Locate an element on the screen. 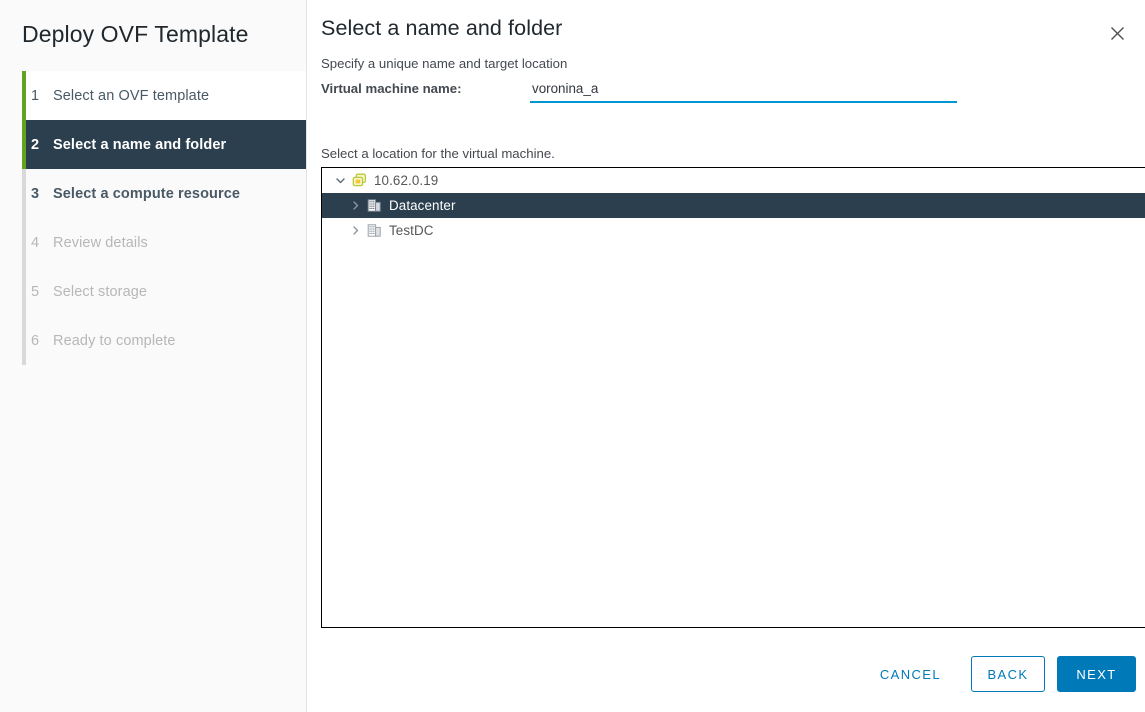 This screenshot has width=1145, height=712. sidebar-step-6: 6 Ready to complete is located at coordinates (166, 340).